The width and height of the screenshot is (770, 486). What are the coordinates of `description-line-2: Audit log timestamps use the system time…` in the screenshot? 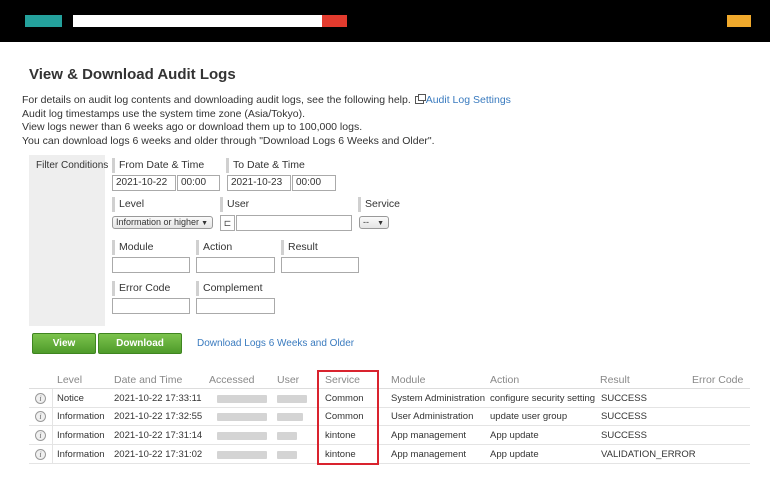 It's located at (164, 113).